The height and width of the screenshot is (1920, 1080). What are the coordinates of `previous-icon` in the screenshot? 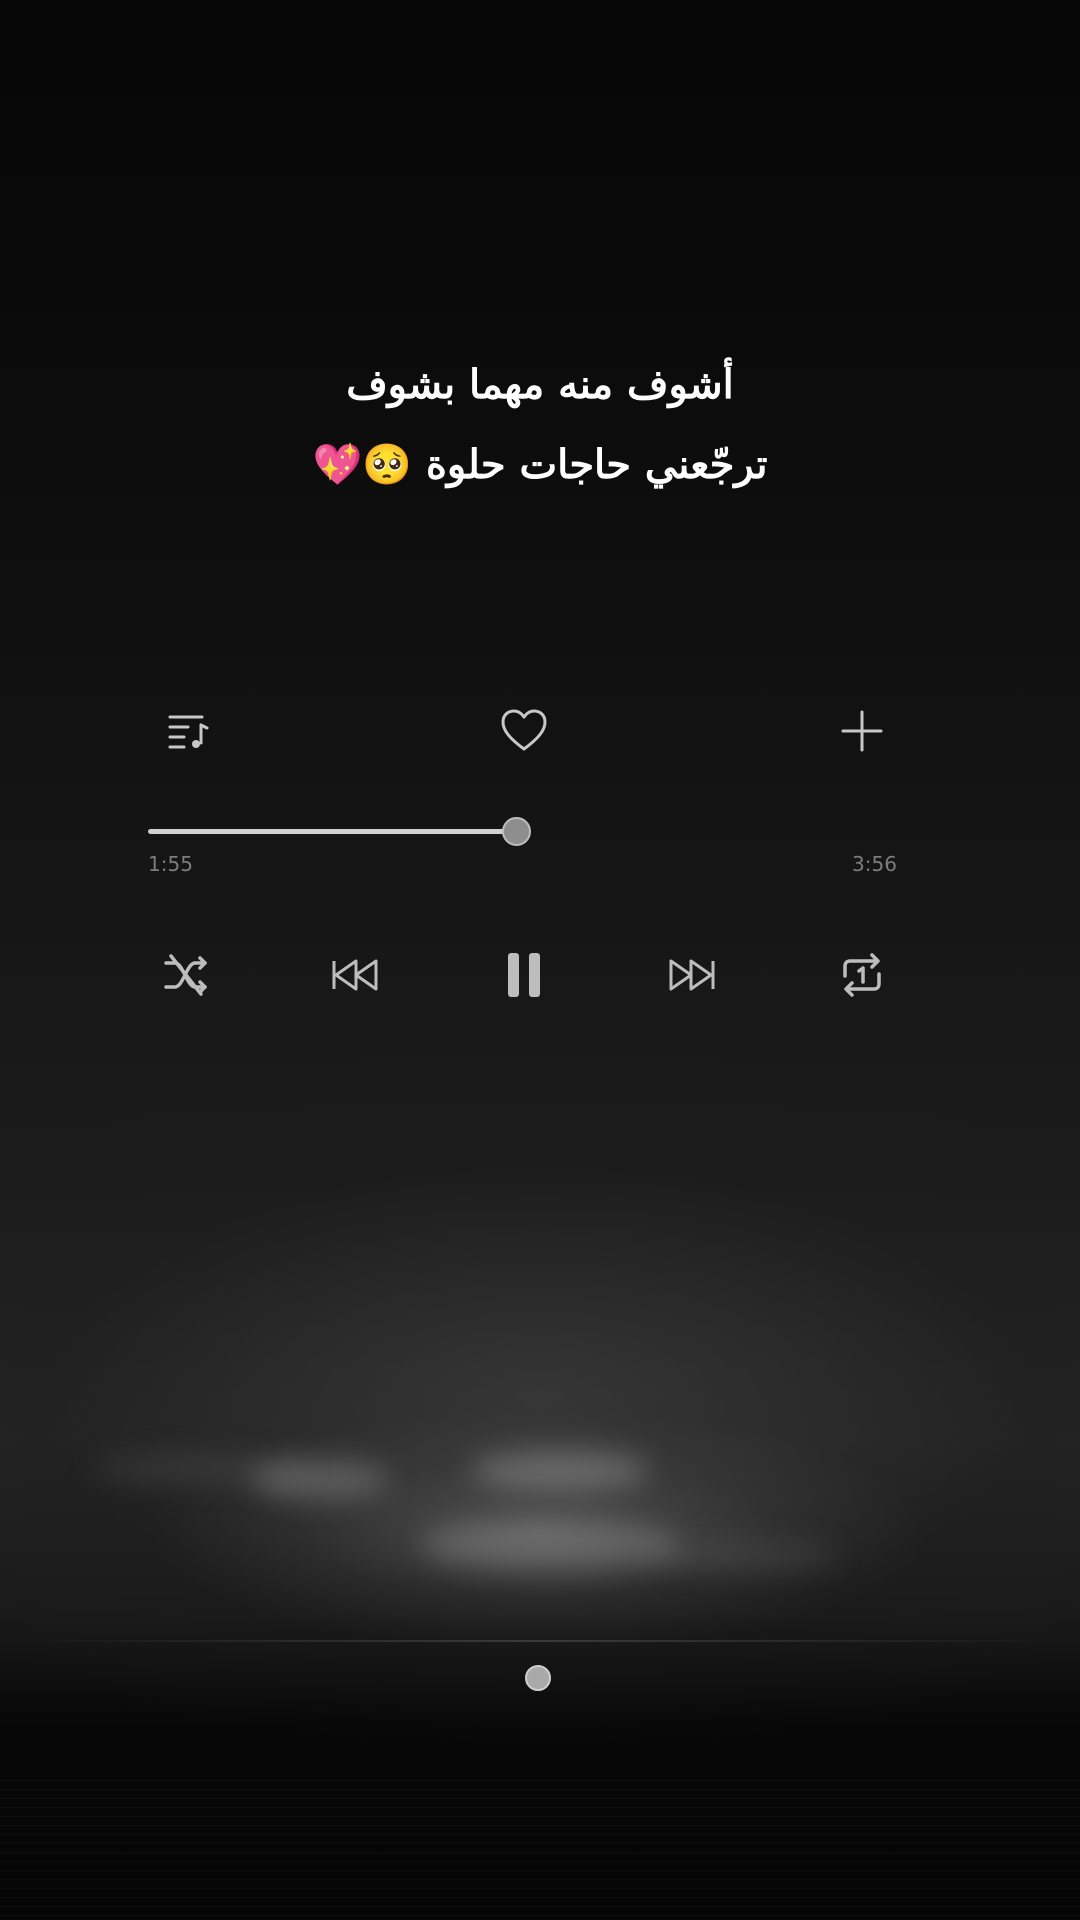 It's located at (355, 975).